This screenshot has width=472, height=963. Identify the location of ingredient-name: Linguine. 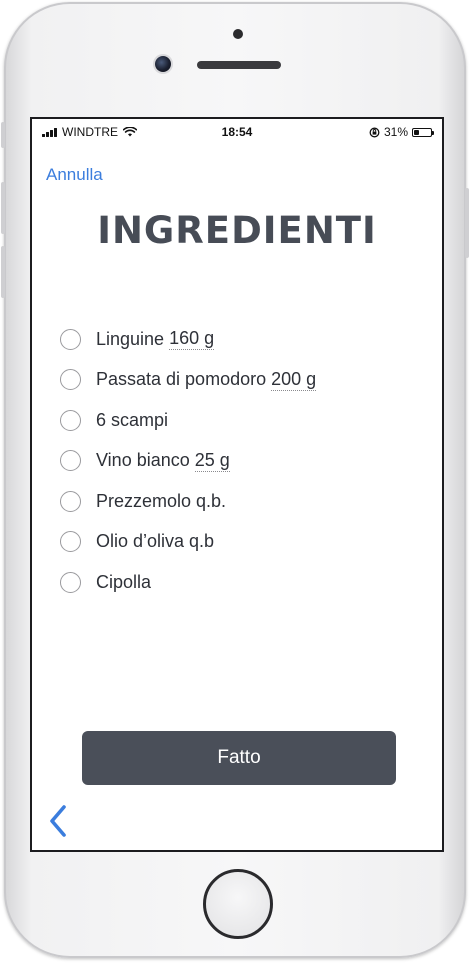
(130, 338).